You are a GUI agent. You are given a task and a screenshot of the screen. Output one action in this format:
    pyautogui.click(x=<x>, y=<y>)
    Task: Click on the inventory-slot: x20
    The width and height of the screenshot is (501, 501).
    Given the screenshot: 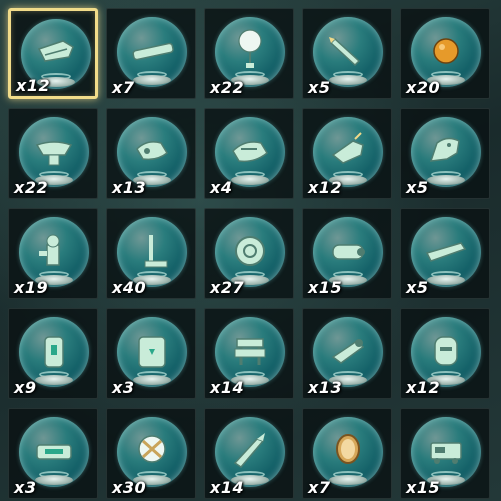 What is the action you would take?
    pyautogui.click(x=445, y=53)
    